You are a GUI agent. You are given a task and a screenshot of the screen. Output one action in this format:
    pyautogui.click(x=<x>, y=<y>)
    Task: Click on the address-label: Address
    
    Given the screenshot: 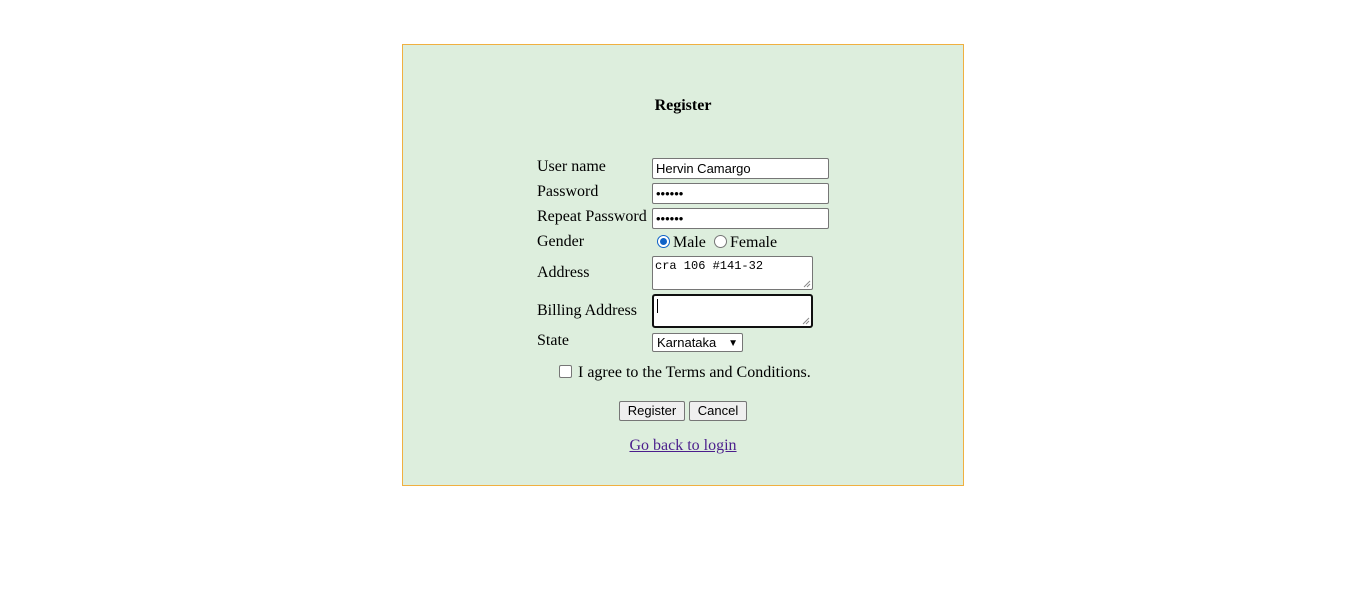 What is the action you would take?
    pyautogui.click(x=563, y=272)
    